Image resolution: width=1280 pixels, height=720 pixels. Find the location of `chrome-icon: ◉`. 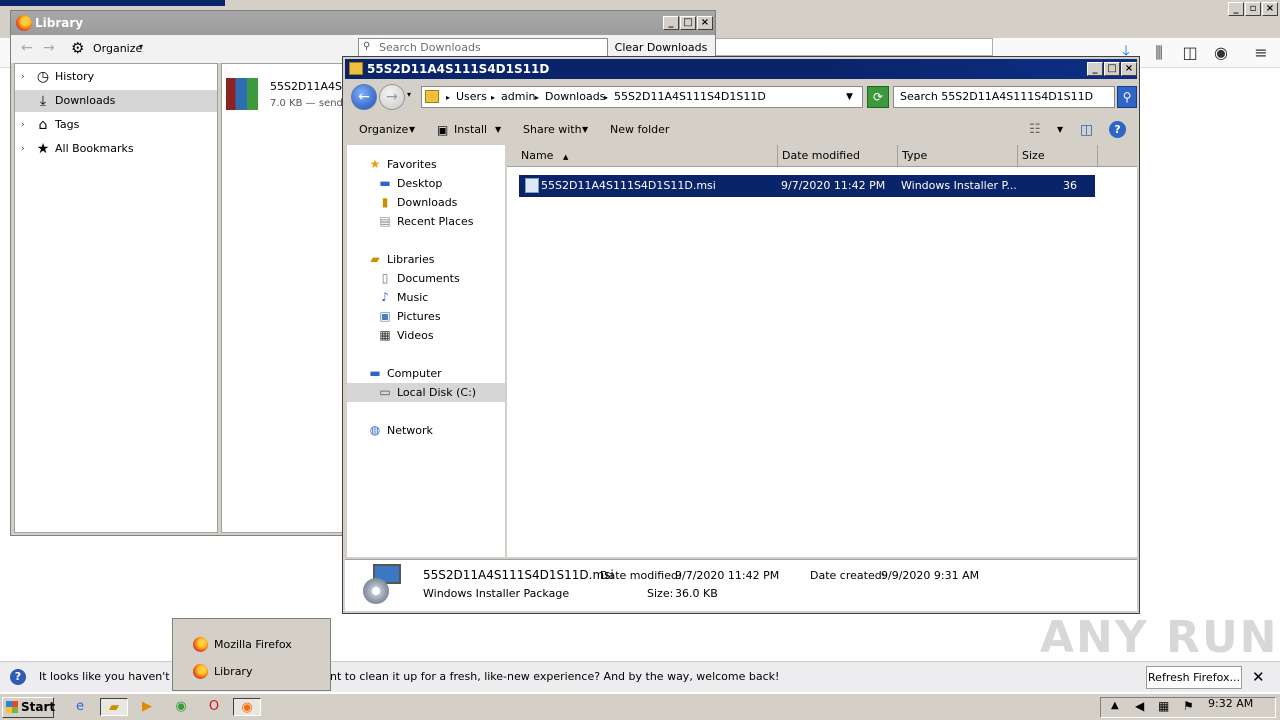

chrome-icon: ◉ is located at coordinates (181, 707).